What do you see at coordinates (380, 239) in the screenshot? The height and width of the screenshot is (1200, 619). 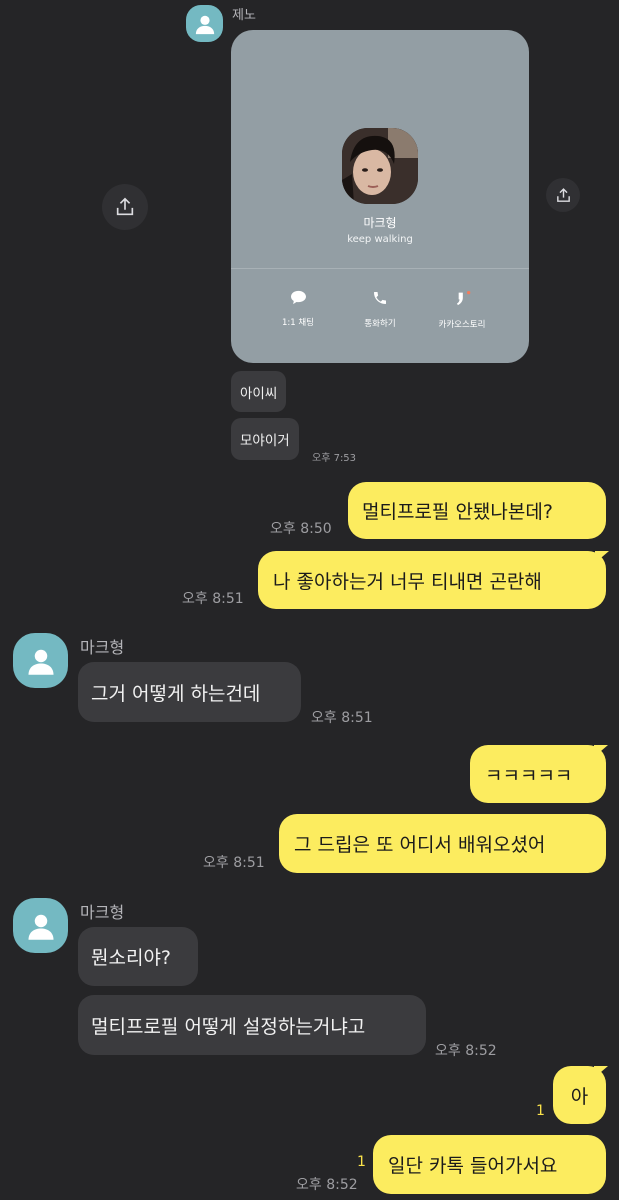 I see `profile-status: keep walking` at bounding box center [380, 239].